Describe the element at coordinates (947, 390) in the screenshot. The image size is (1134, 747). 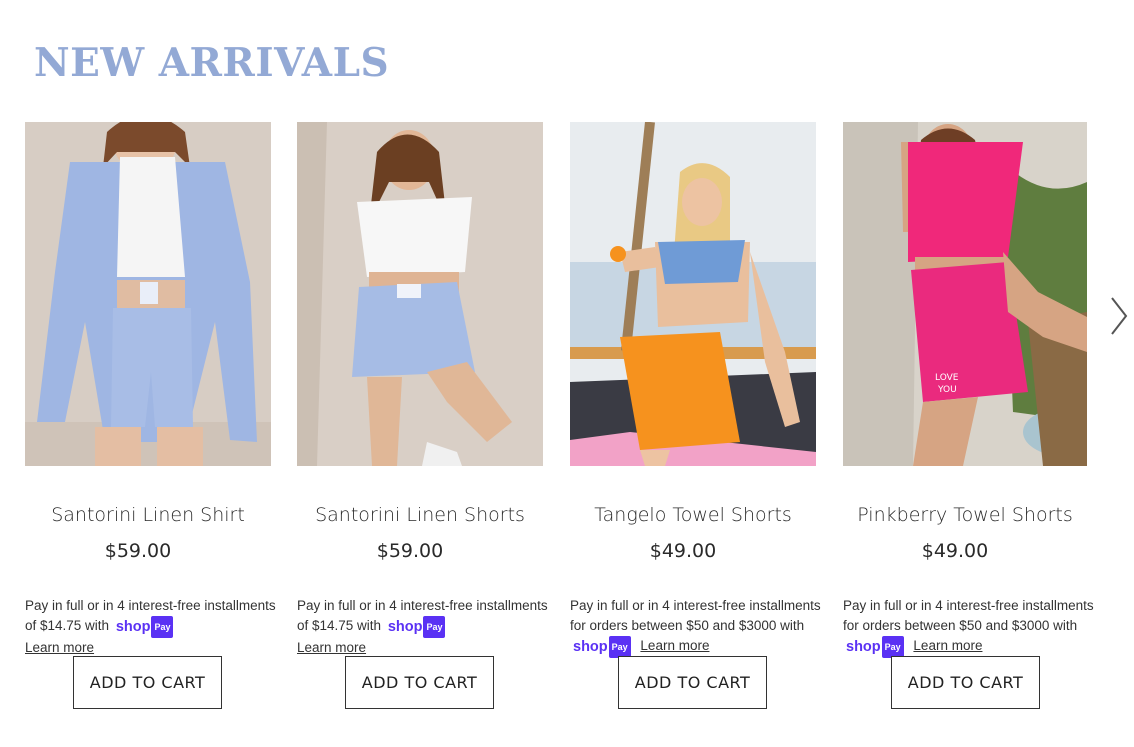
I see `svg-text: YOU` at that location.